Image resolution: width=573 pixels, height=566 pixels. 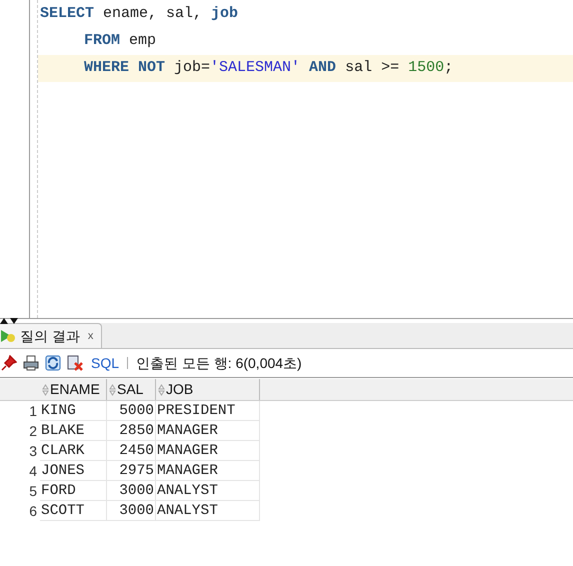 I want to click on table-cell: 2850, so click(x=131, y=431).